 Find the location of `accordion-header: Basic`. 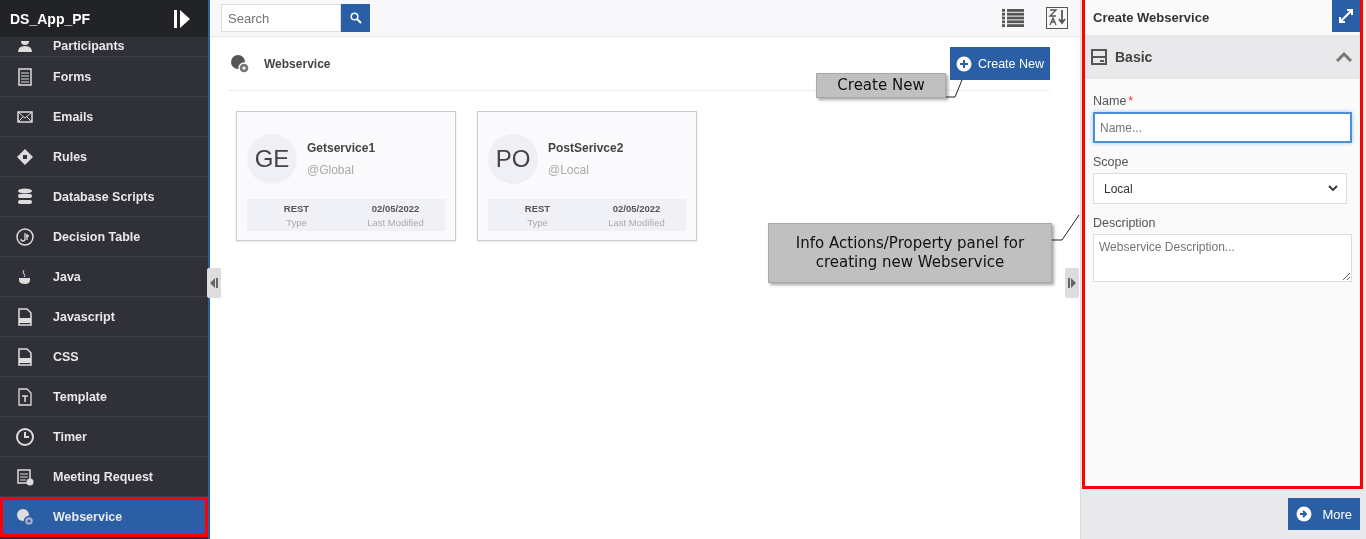

accordion-header: Basic is located at coordinates (1222, 57).